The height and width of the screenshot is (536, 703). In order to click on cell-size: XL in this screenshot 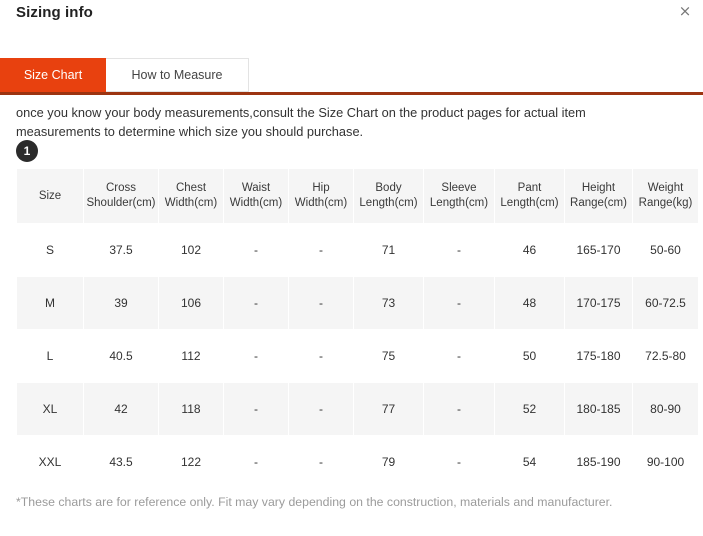, I will do `click(50, 409)`.